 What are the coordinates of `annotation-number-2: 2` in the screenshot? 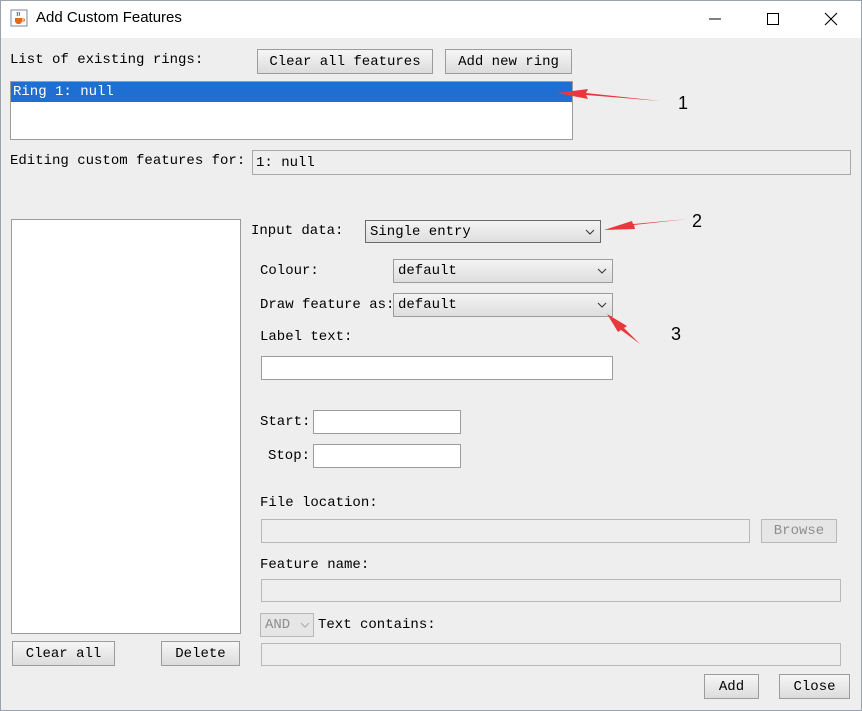 It's located at (697, 221).